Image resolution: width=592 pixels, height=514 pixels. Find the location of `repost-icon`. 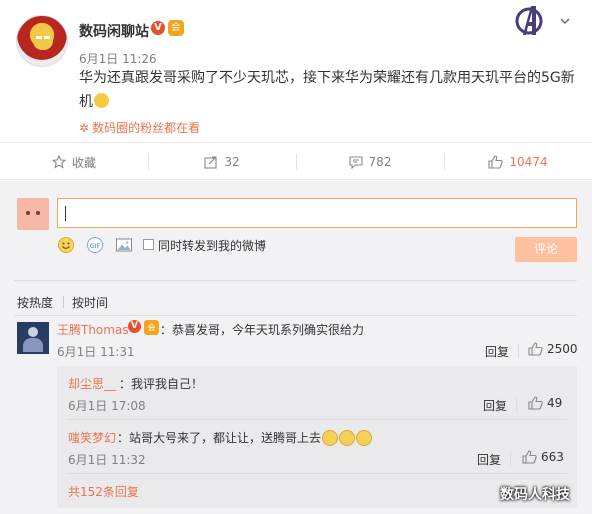

repost-icon is located at coordinates (210, 162).